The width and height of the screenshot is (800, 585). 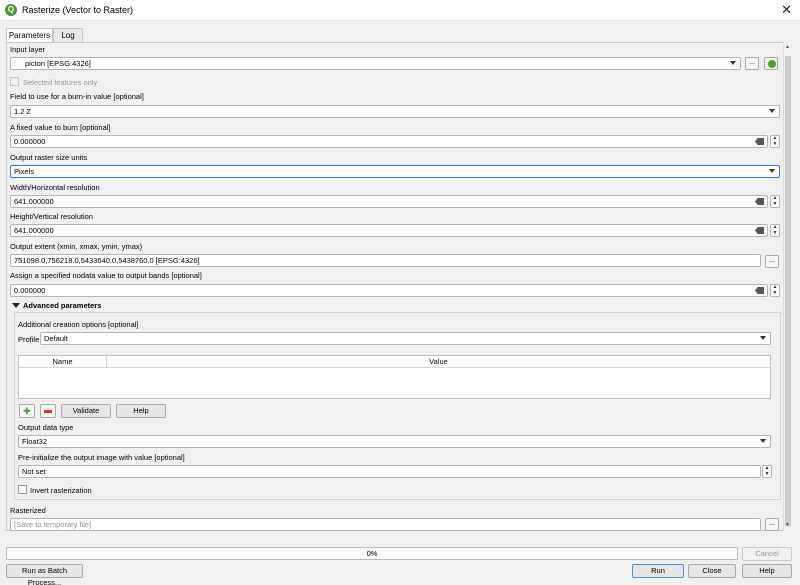 What do you see at coordinates (34, 471) in the screenshot?
I see `init-value-text: Not set` at bounding box center [34, 471].